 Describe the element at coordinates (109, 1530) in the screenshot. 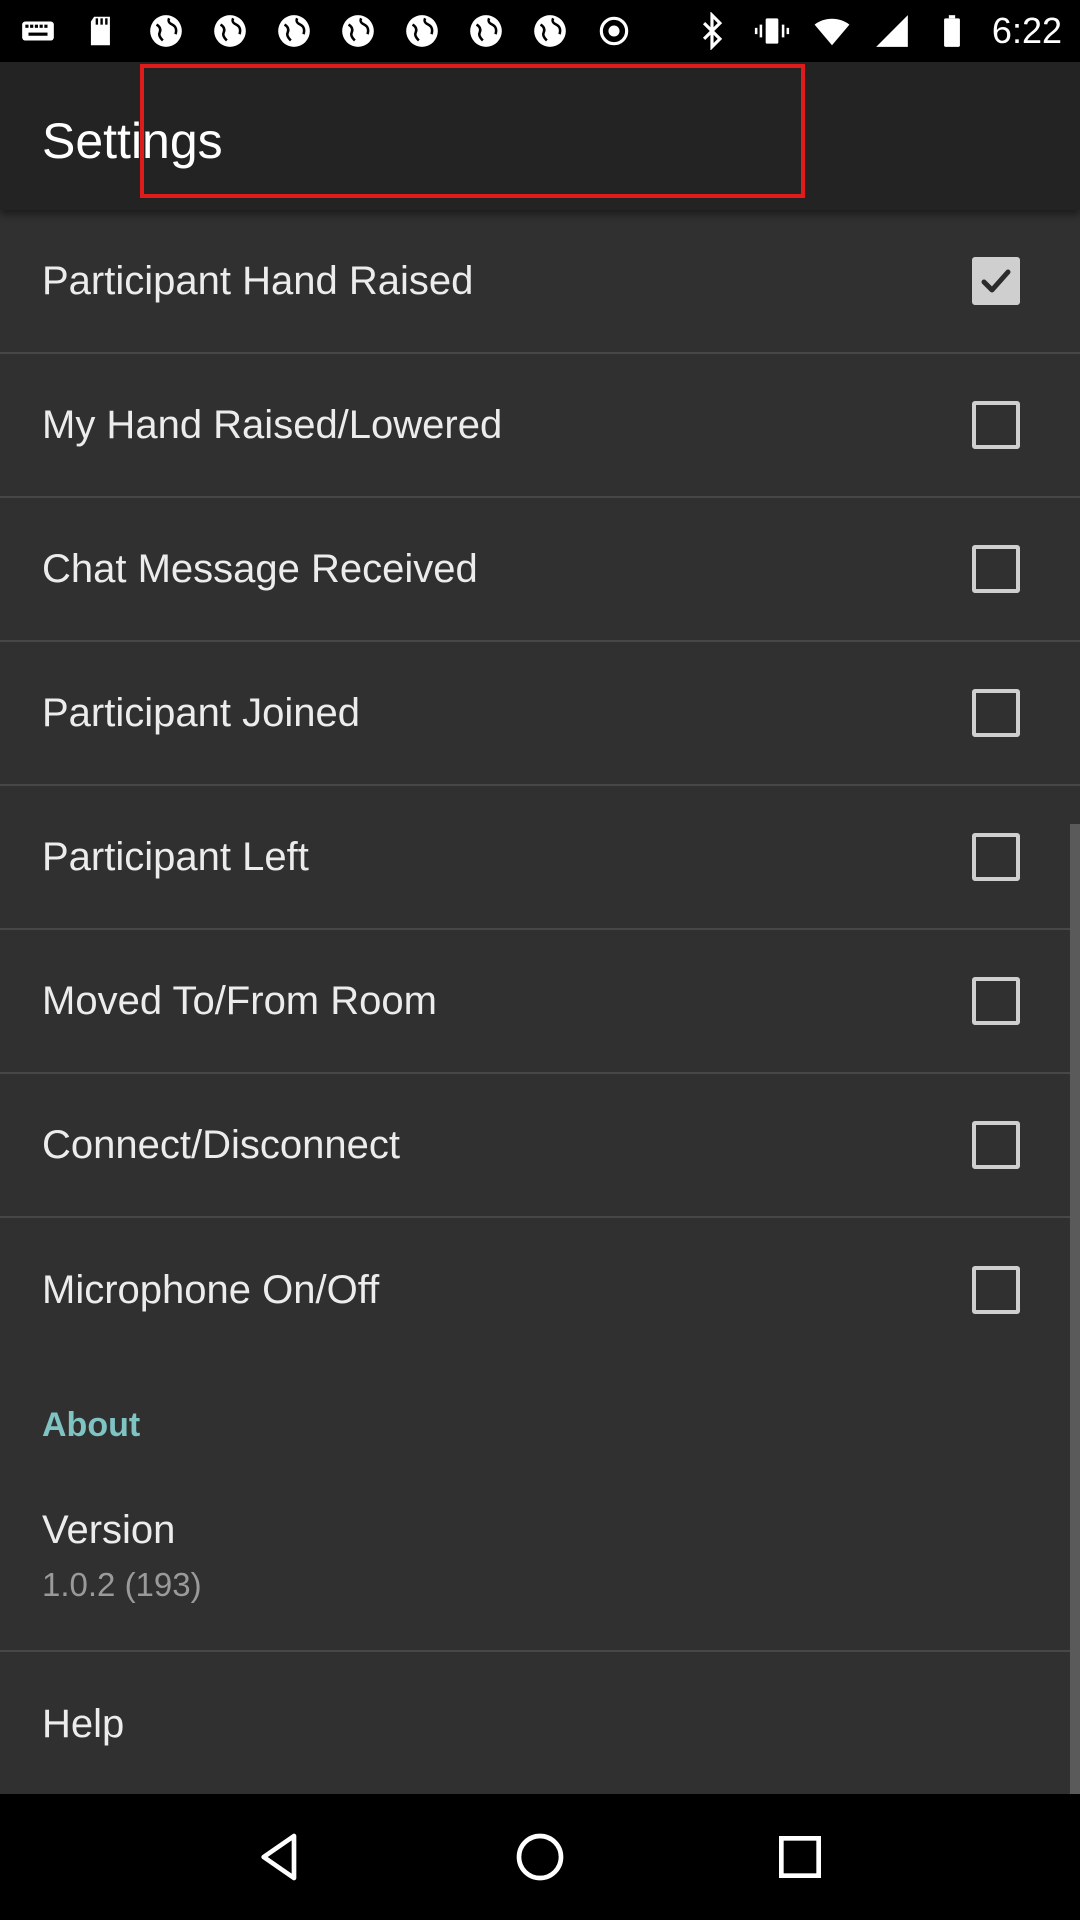

I see `version-title: Version` at that location.